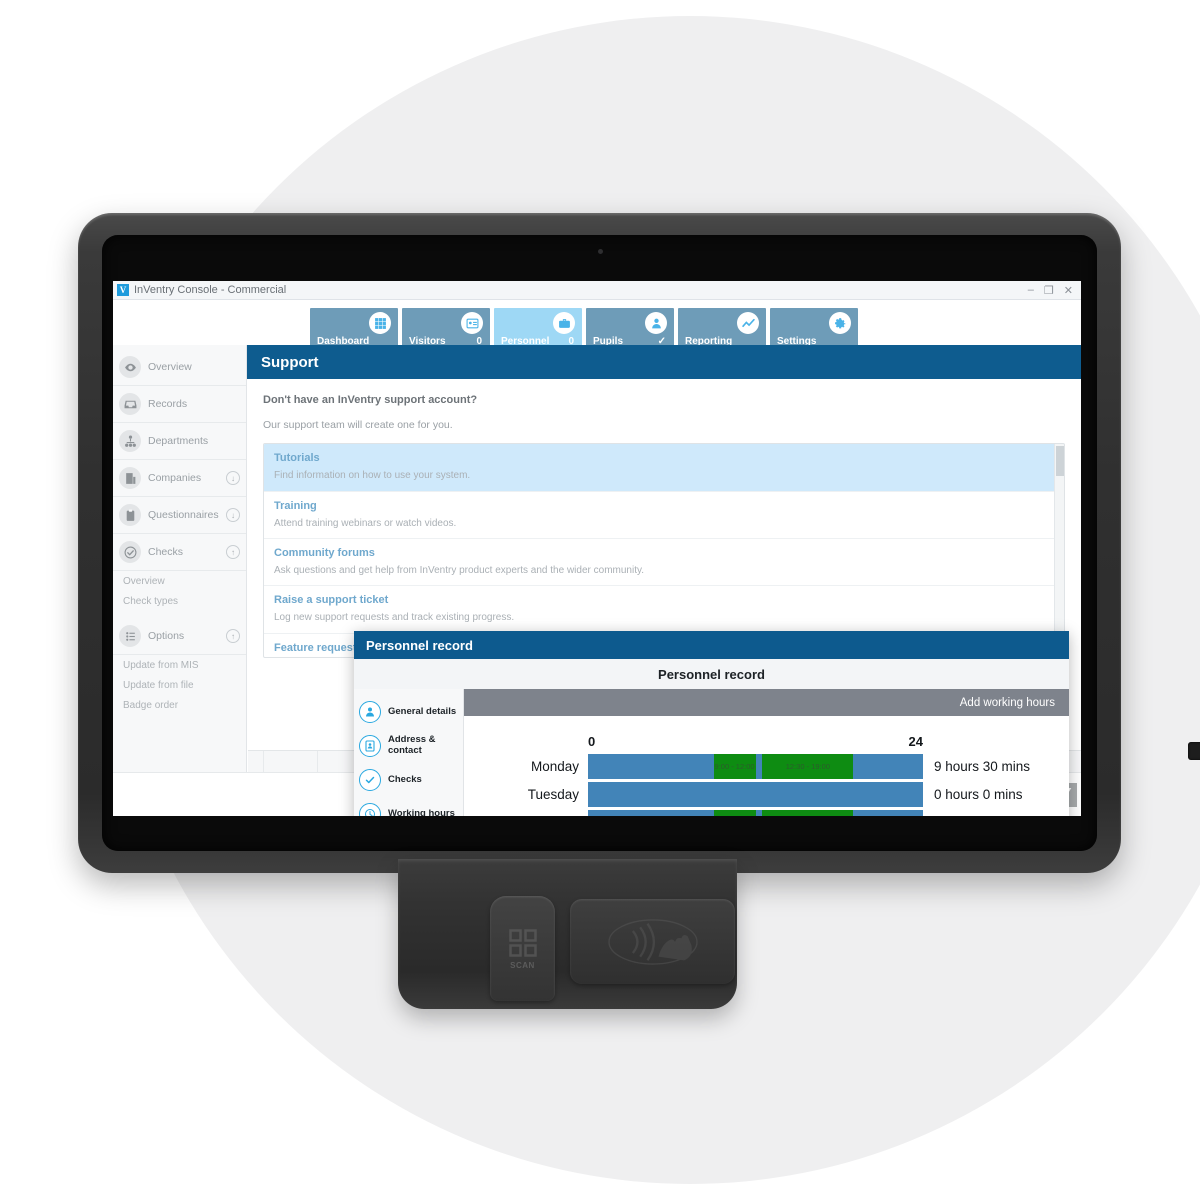 Image resolution: width=1200 pixels, height=1200 pixels. What do you see at coordinates (630, 329) in the screenshot?
I see `nav-tab-pupils: Pupils ✓` at bounding box center [630, 329].